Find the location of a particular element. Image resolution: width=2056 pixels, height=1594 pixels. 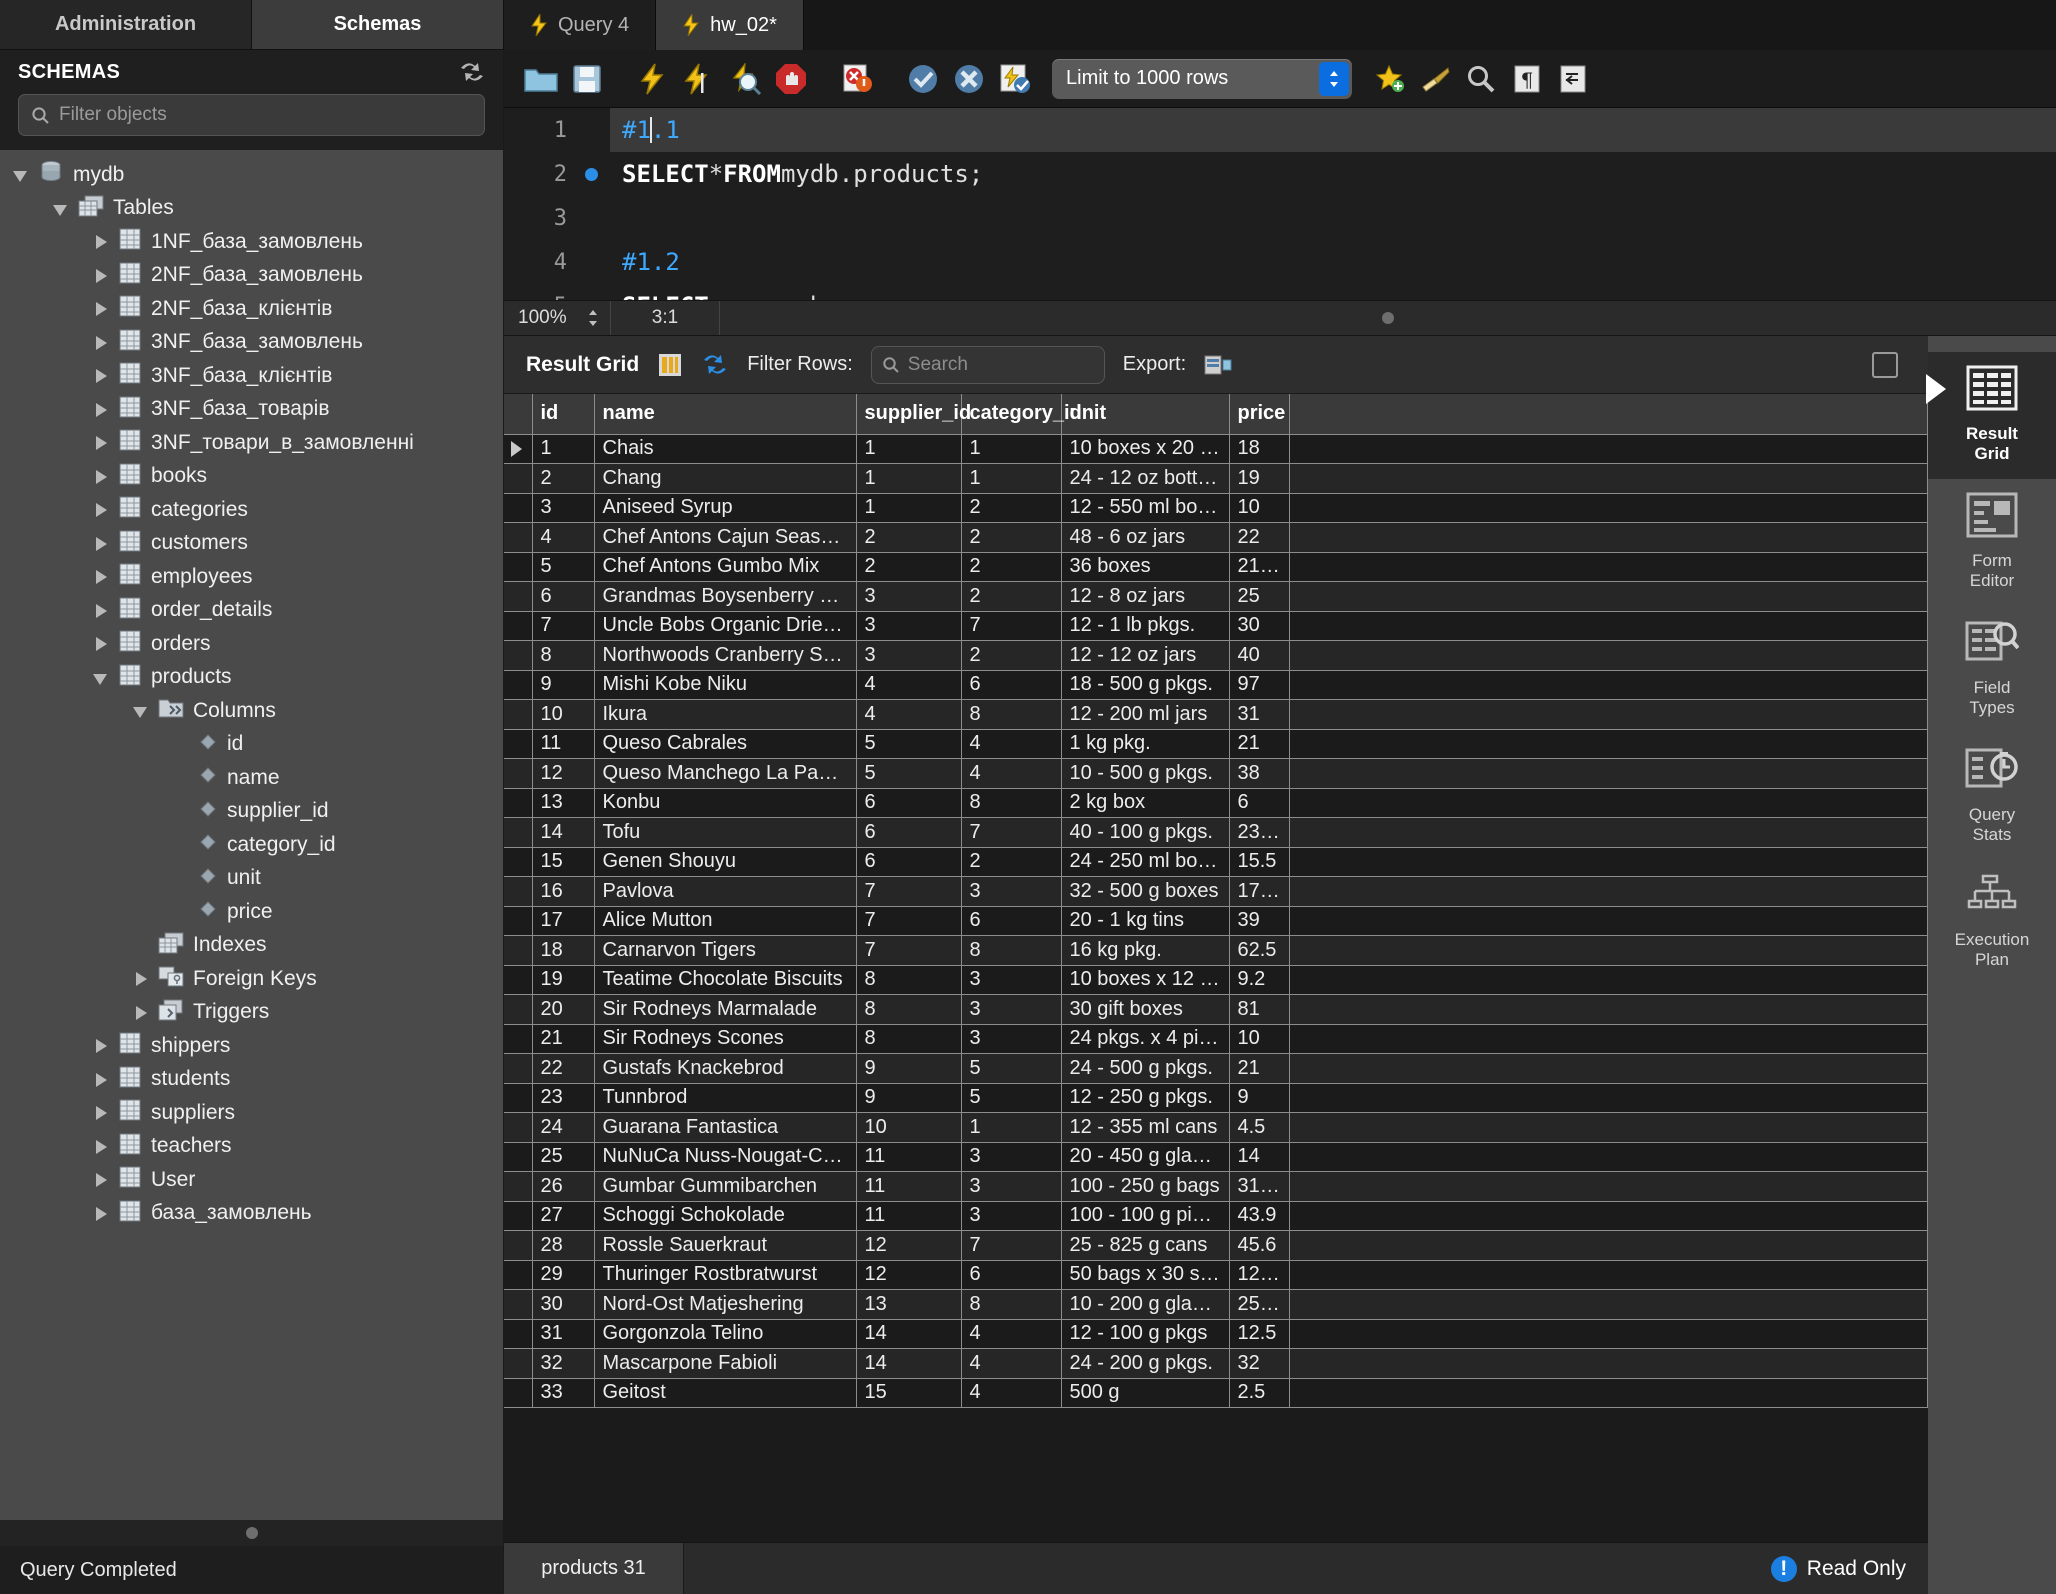

cell-supplier_id: 8 is located at coordinates (909, 1009).